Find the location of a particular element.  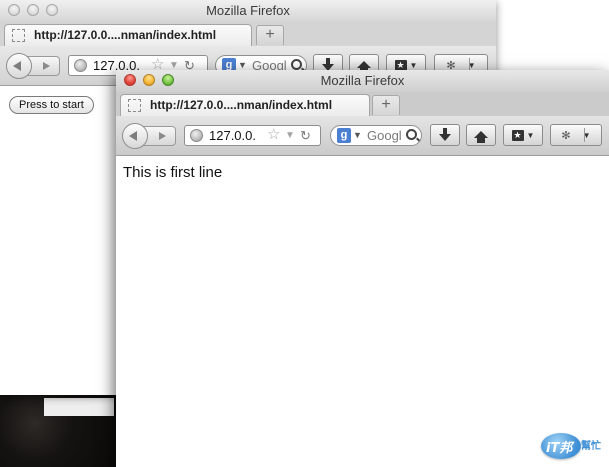

front-tabstrip: http://127.0.0....nman/index.html + is located at coordinates (362, 104).